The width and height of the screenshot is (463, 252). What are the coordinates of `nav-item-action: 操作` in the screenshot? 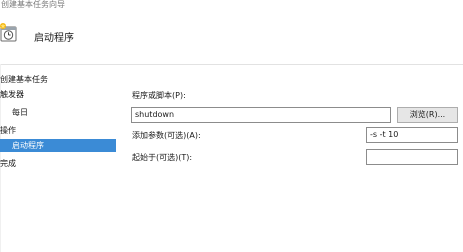 It's located at (8, 130).